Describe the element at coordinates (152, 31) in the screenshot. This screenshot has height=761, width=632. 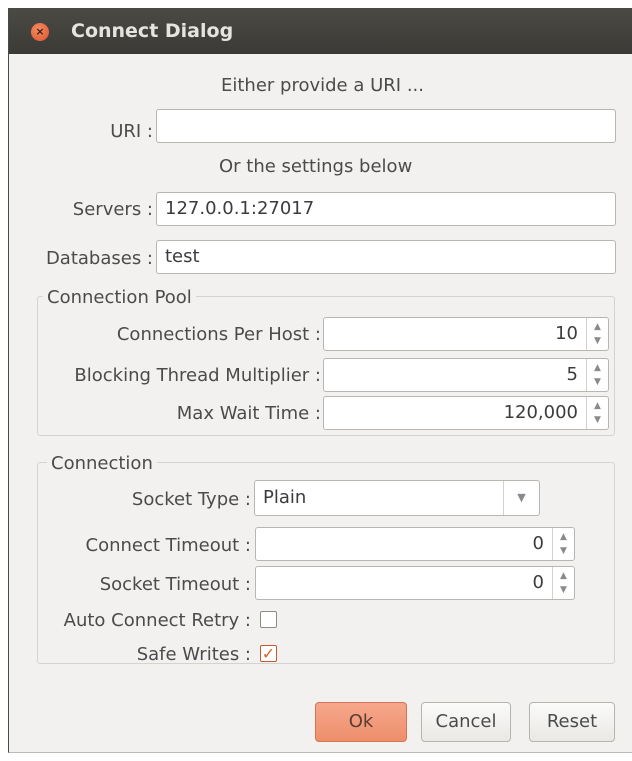
I see `dialog-title: Connect Dialog` at that location.